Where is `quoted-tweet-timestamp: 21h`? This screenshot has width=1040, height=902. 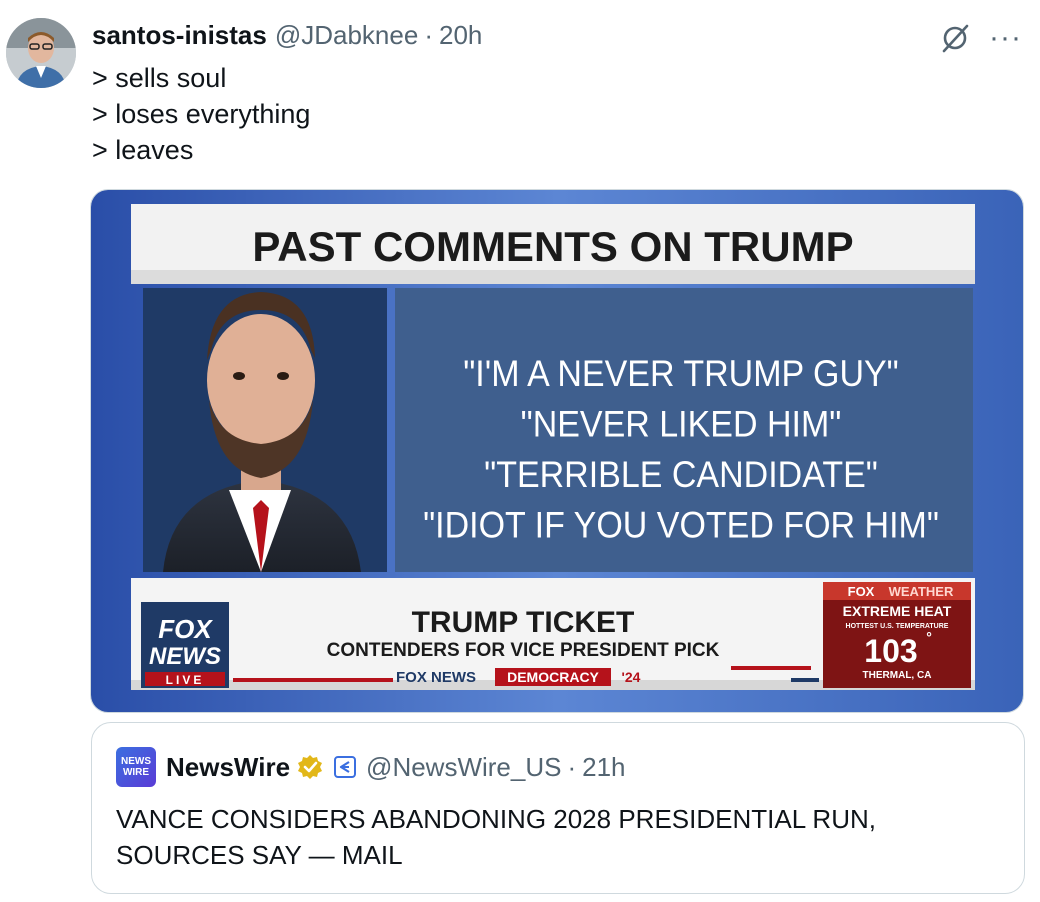
quoted-tweet-timestamp: 21h is located at coordinates (603, 767).